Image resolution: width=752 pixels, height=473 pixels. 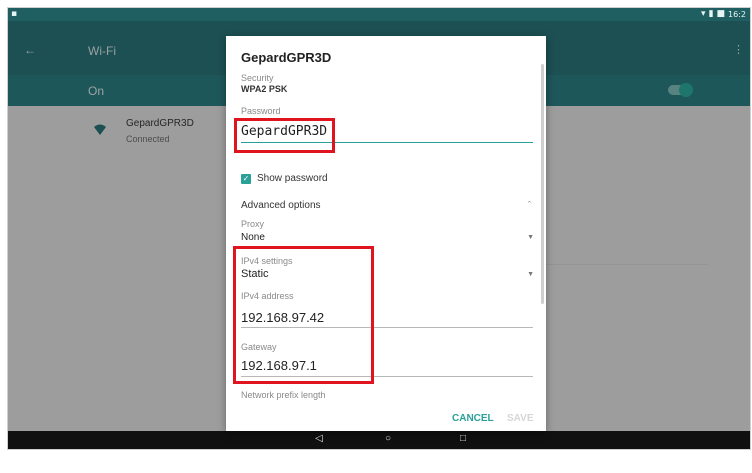 I want to click on status-icons: ▾ ▮ ■ 16:2, so click(x=723, y=14).